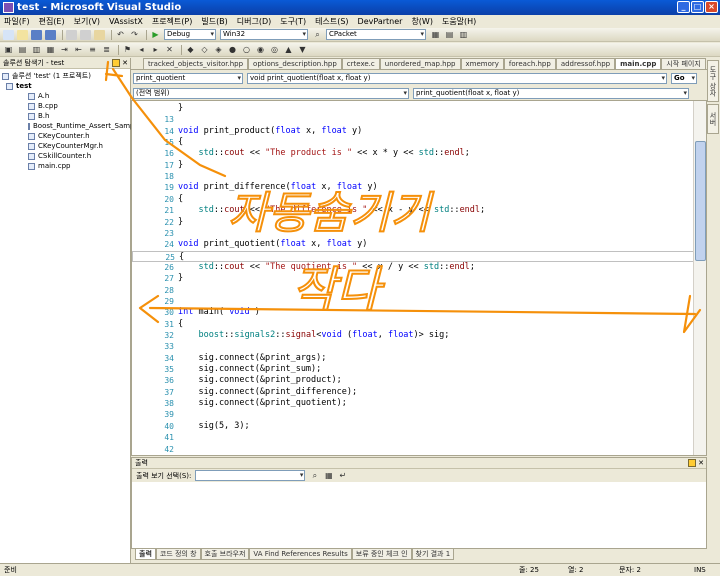 The image size is (720, 576). I want to click on output-wrap-icon: ↵, so click(342, 476).